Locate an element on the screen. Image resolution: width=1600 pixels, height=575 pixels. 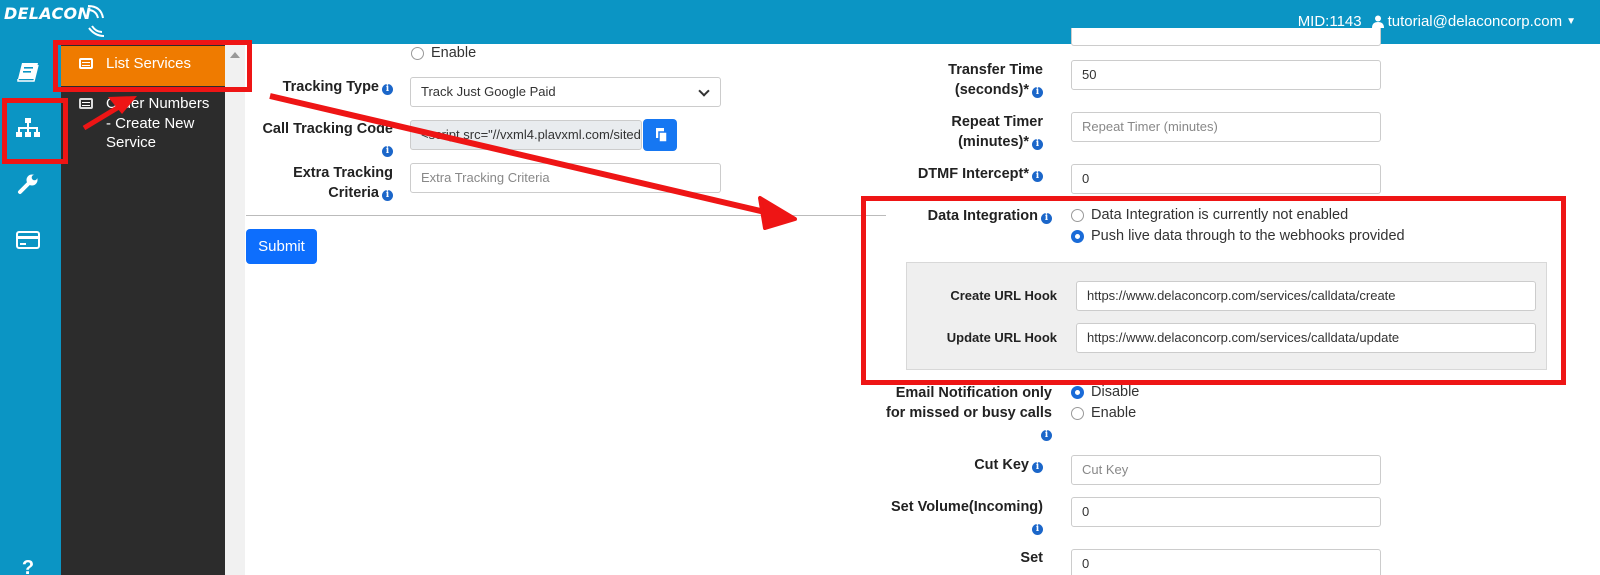
book-icon is located at coordinates (28, 72).